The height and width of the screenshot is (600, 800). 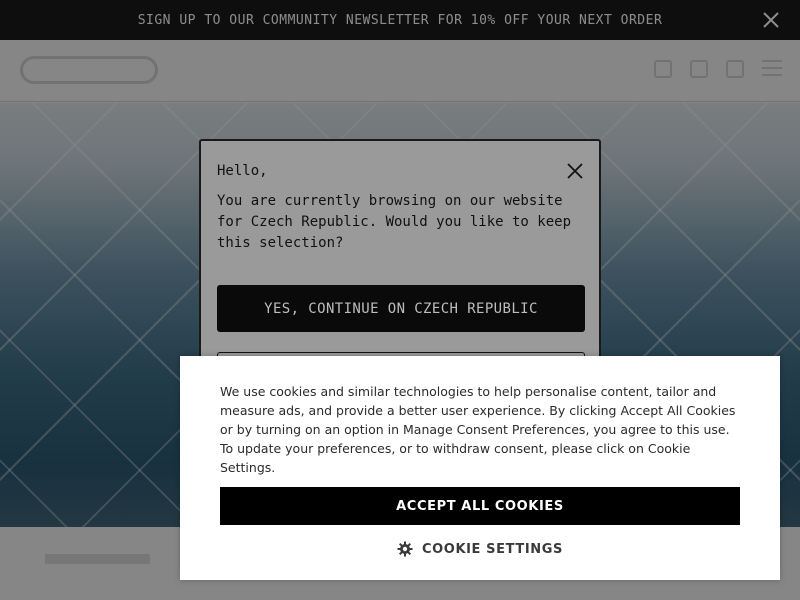 I want to click on cookie-settings-label: COOKIE SETTINGS, so click(x=492, y=549).